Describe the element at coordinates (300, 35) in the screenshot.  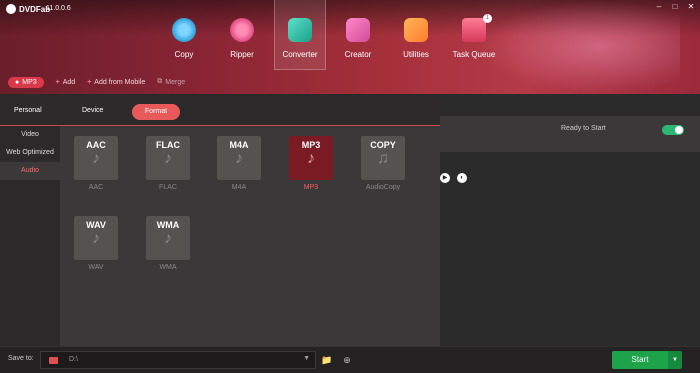
I see `nav-converter: Converter` at that location.